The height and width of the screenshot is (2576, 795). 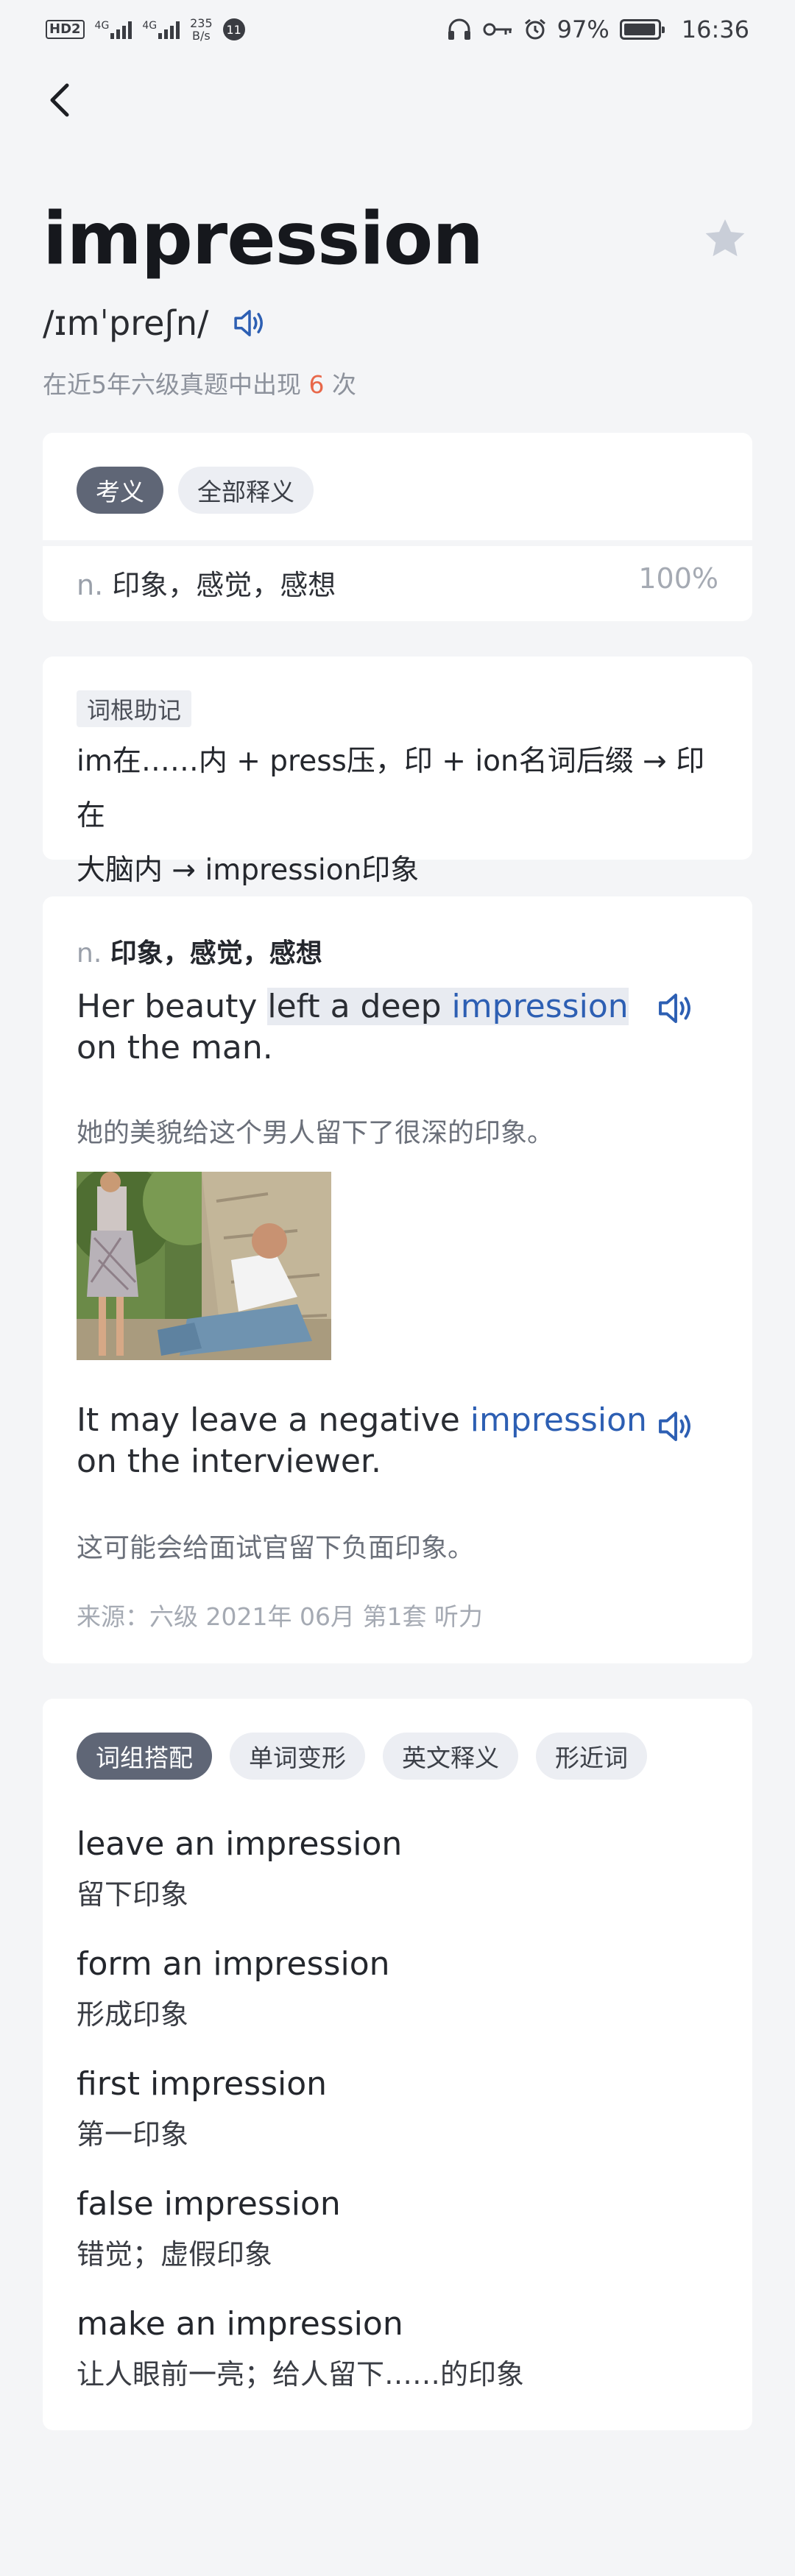 I want to click on list-item: false impression 错觉；虚假印象, so click(x=400, y=2245).